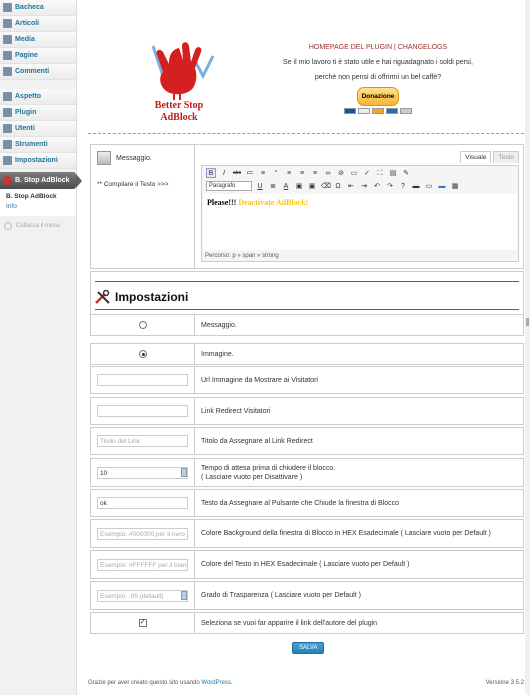  I want to click on redo-icon: ↷, so click(390, 186).